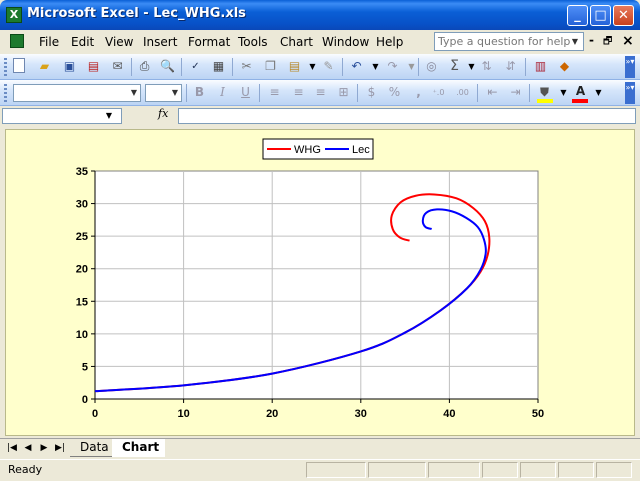 This screenshot has height=481, width=640. I want to click on sheet-tab-chart: Chart, so click(139, 448).